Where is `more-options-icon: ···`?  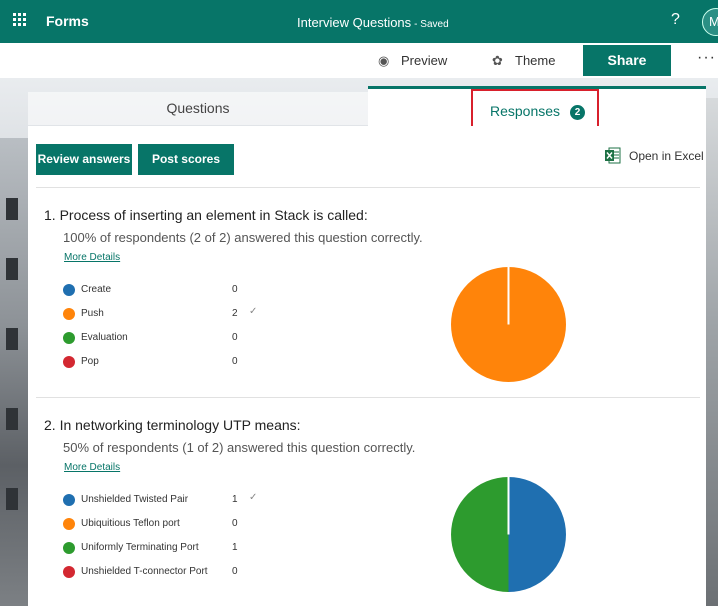
more-options-icon: ··· is located at coordinates (706, 58).